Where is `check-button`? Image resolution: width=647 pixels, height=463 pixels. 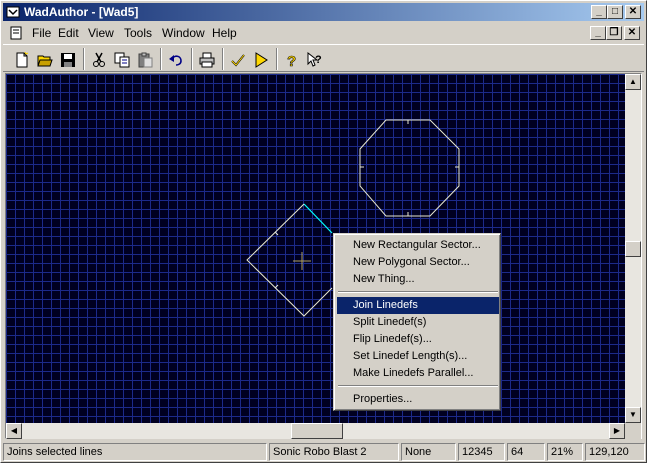 check-button is located at coordinates (238, 60).